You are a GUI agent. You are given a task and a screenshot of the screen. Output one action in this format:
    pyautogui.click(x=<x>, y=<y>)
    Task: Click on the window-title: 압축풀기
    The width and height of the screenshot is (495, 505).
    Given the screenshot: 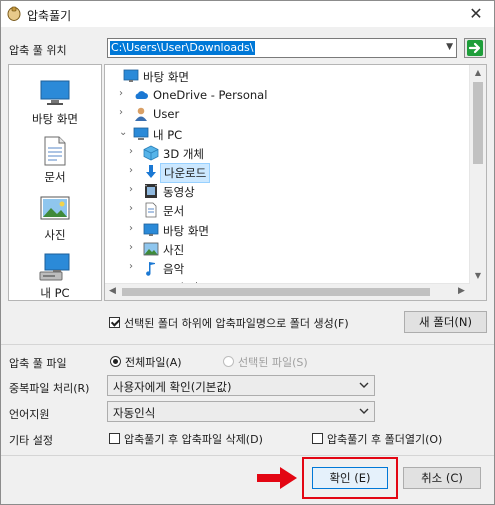 What is the action you would take?
    pyautogui.click(x=49, y=16)
    